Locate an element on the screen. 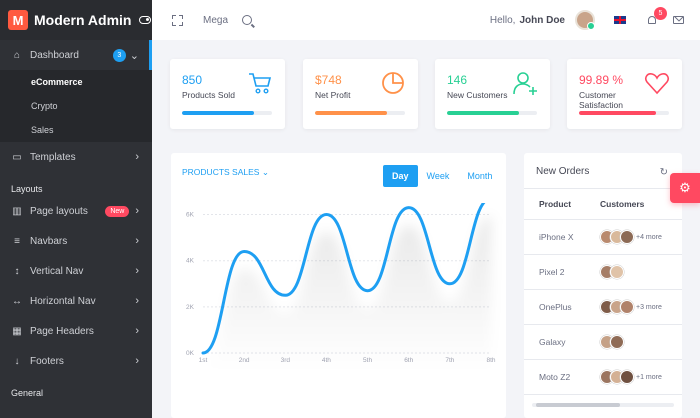 The image size is (700, 418). y-axis: 0K 2K 4K 6K is located at coordinates (190, 284).